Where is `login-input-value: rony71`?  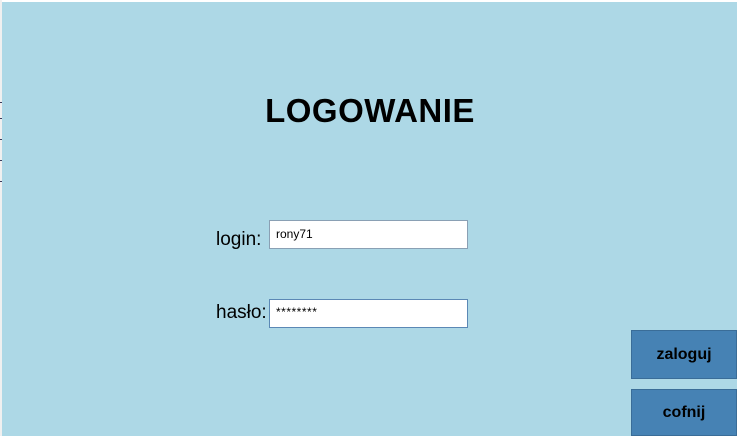
login-input-value: rony71 is located at coordinates (294, 234).